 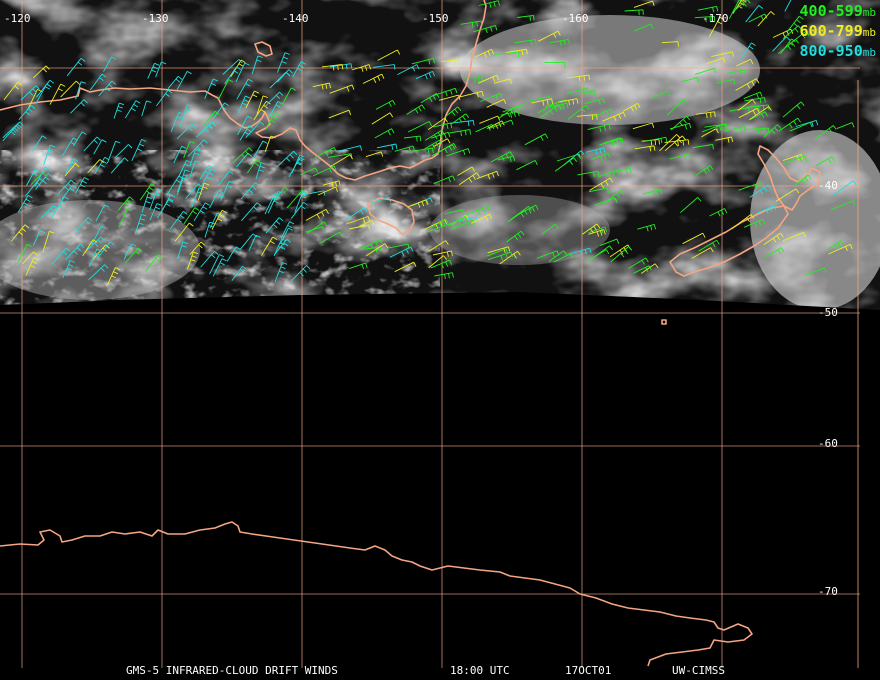 What do you see at coordinates (698, 670) in the screenshot?
I see `caption-source: UW-CIMSS` at bounding box center [698, 670].